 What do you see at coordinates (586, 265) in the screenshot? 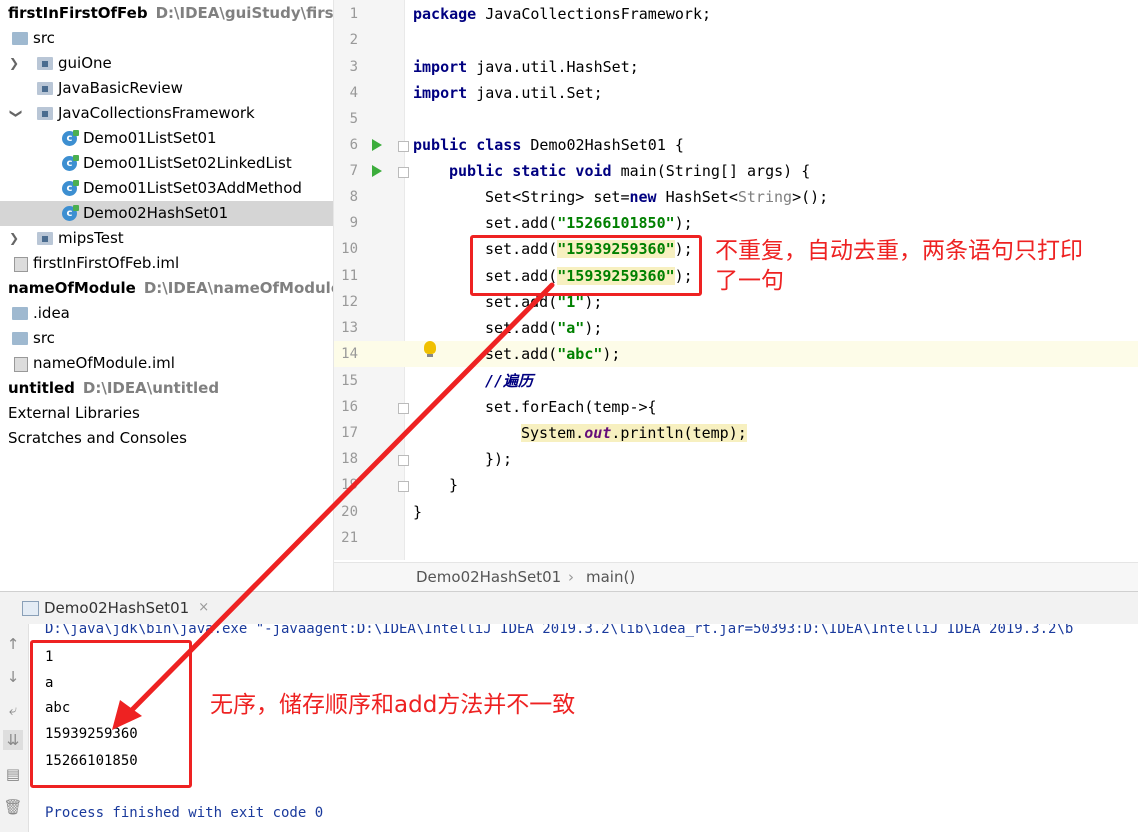
I see `annotation-duplicate-lines-box` at bounding box center [586, 265].